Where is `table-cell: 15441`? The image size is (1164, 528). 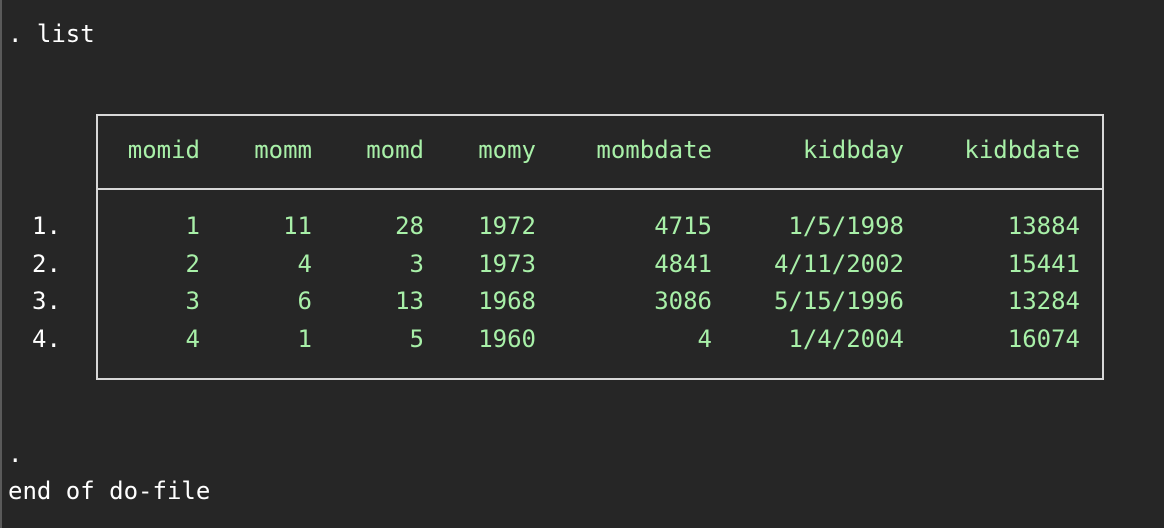
table-cell: 15441 is located at coordinates (1043, 264).